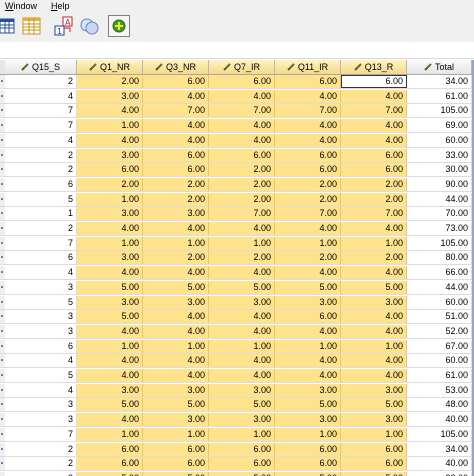 The width and height of the screenshot is (474, 476). What do you see at coordinates (439, 126) in the screenshot?
I see `table-cell: 69.00` at bounding box center [439, 126].